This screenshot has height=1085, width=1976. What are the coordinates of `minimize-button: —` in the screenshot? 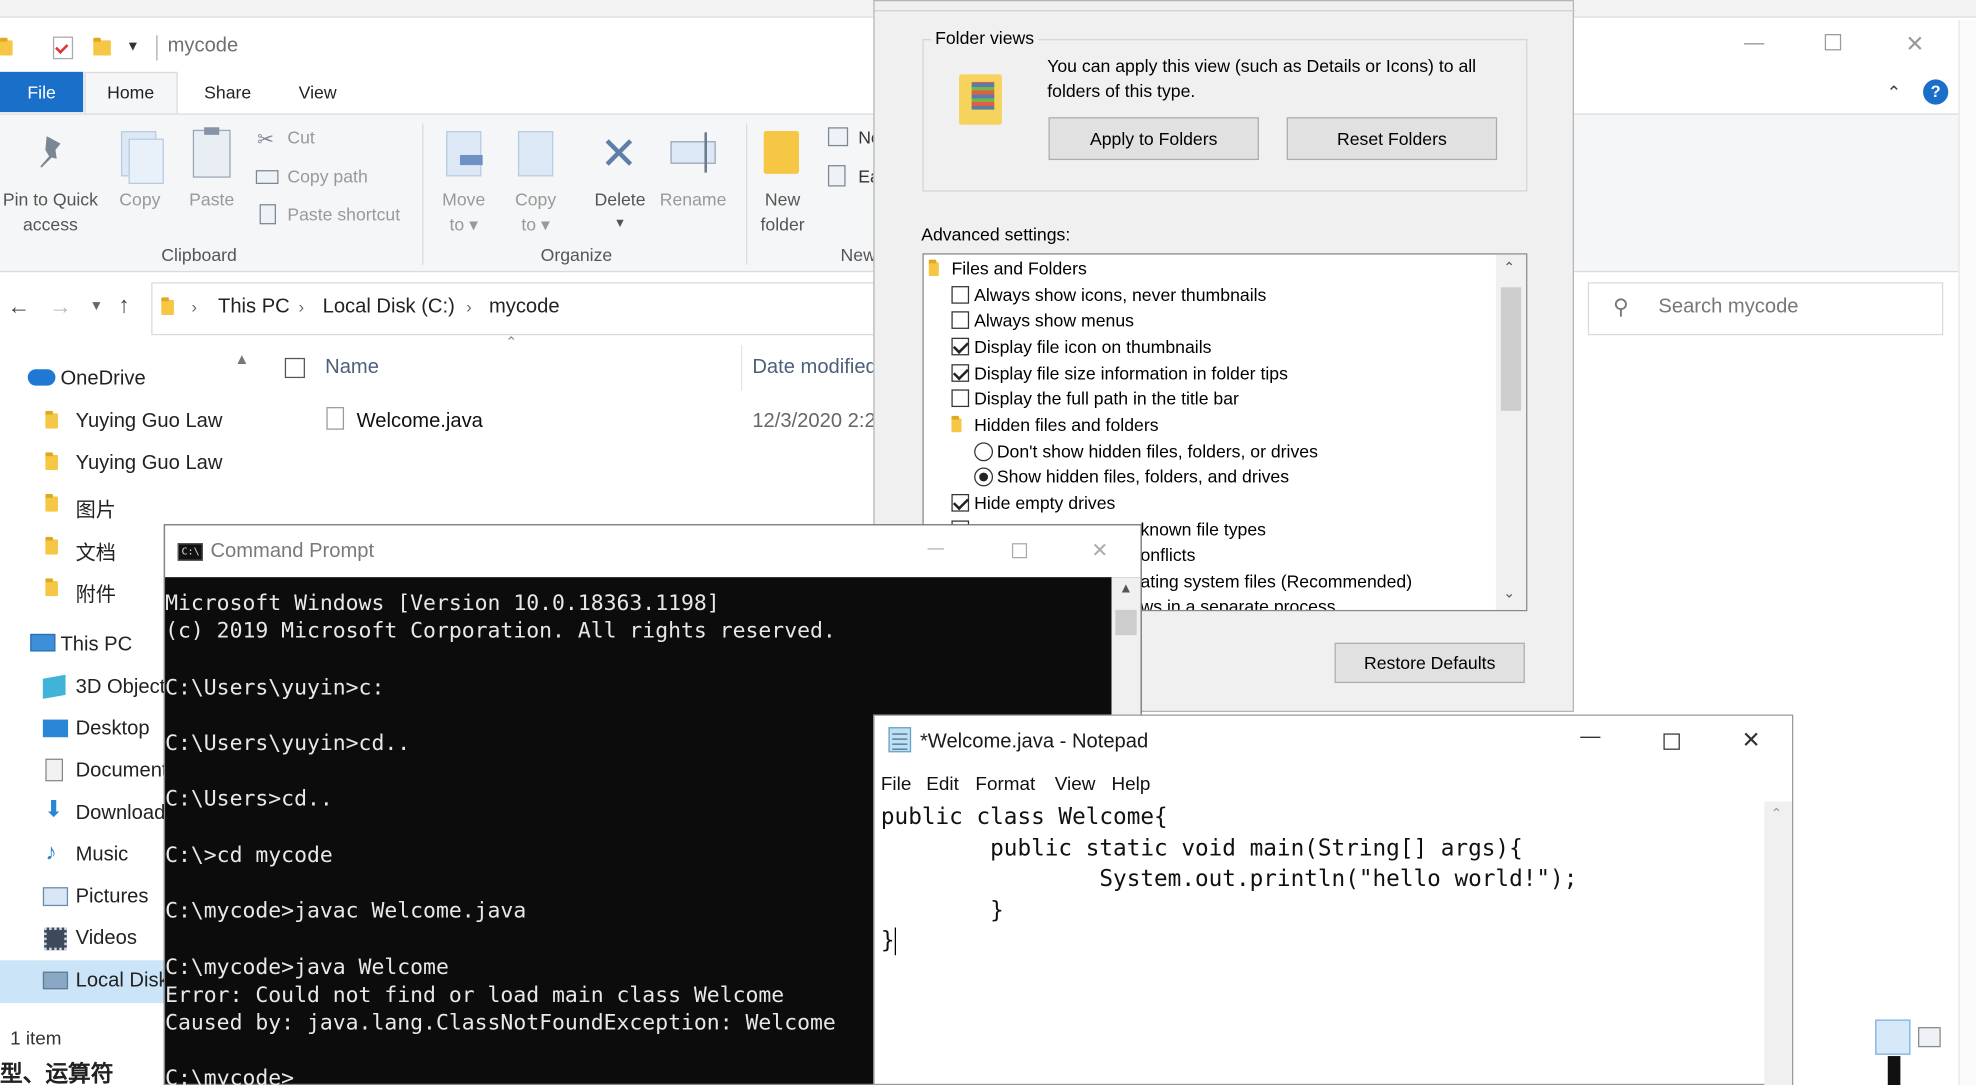 It's located at (1754, 44).